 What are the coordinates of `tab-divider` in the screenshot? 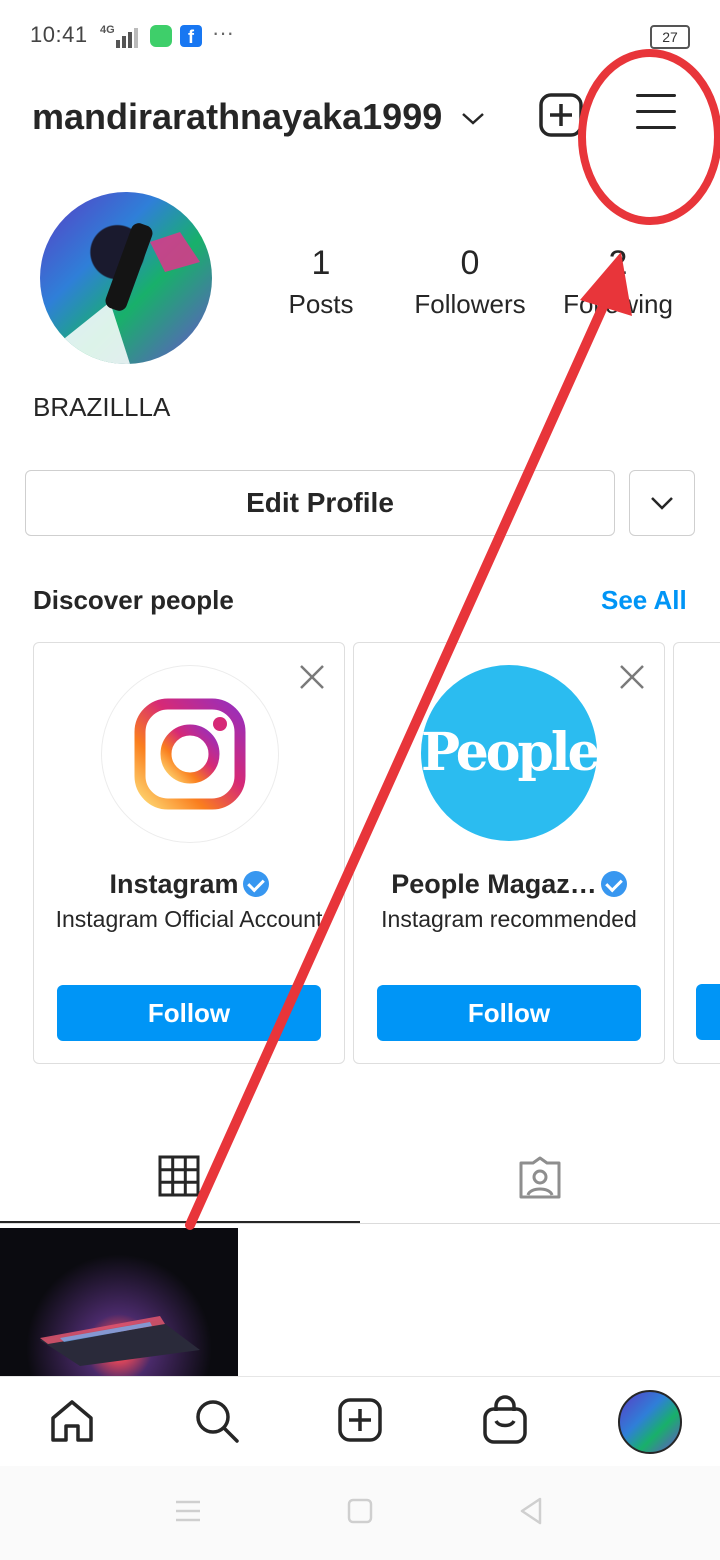 It's located at (360, 1223).